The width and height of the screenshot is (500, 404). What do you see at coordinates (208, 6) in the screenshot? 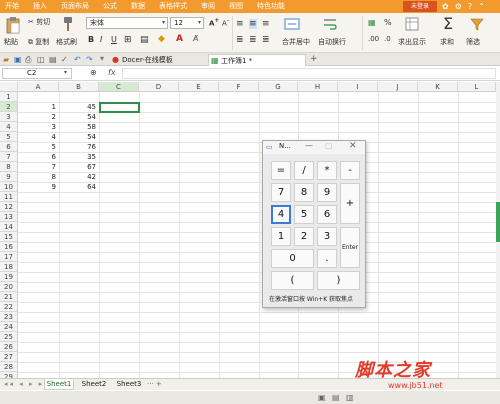
I see `menu-review: 审阅` at bounding box center [208, 6].